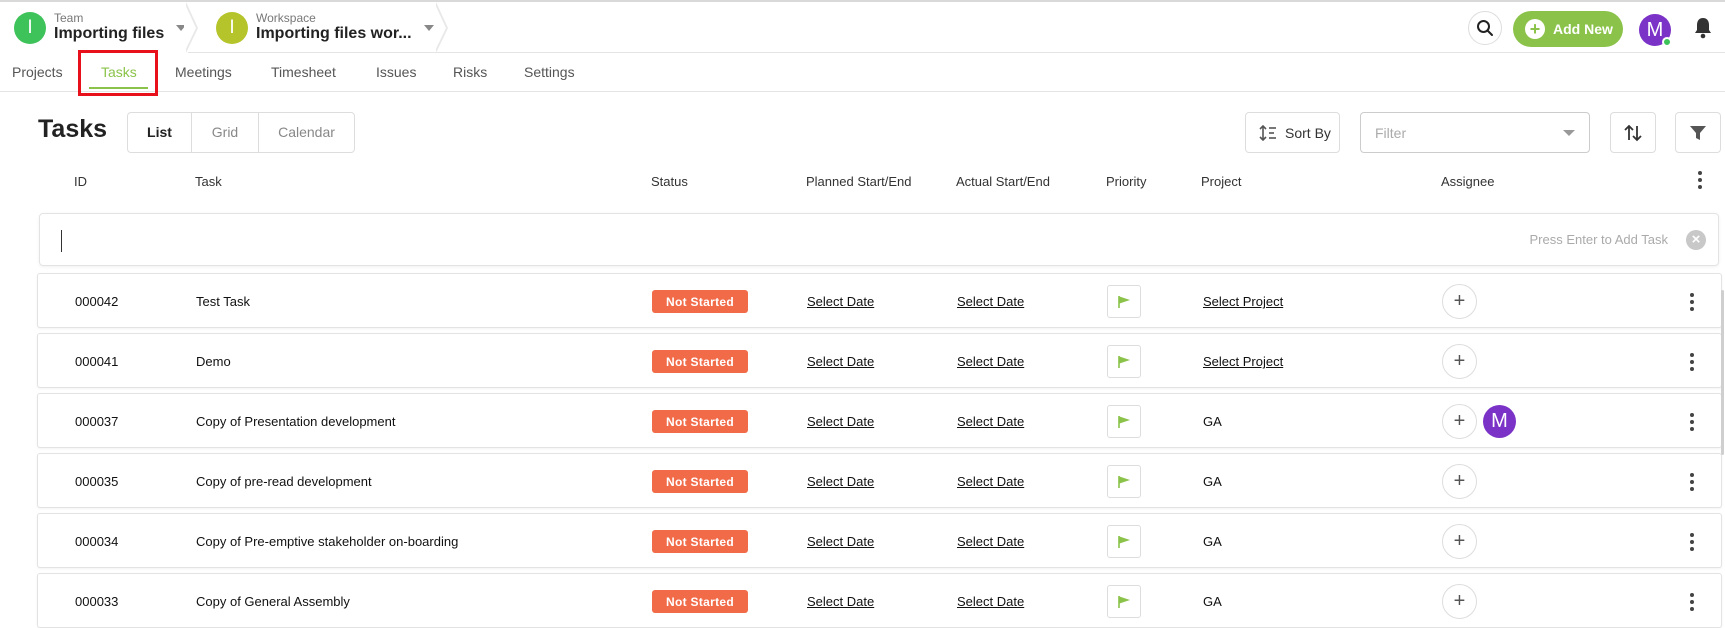 The image size is (1725, 628). I want to click on column-header-project: Project, so click(1221, 181).